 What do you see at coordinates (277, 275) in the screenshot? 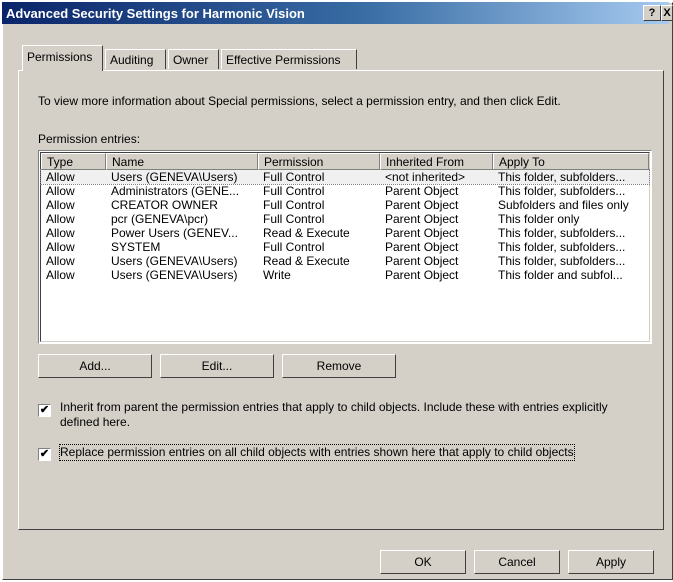
I see `table-cell: Write` at bounding box center [277, 275].